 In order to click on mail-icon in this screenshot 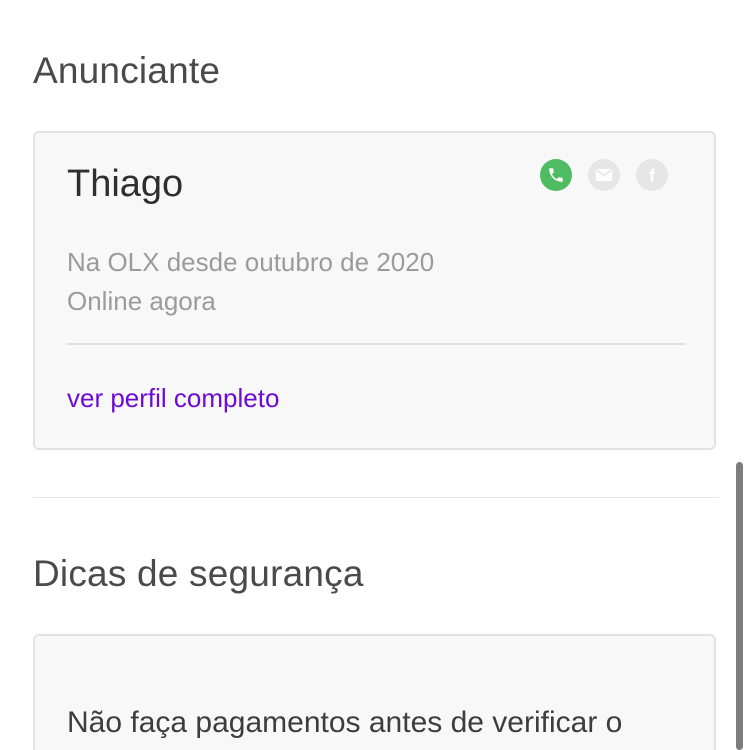, I will do `click(604, 175)`.